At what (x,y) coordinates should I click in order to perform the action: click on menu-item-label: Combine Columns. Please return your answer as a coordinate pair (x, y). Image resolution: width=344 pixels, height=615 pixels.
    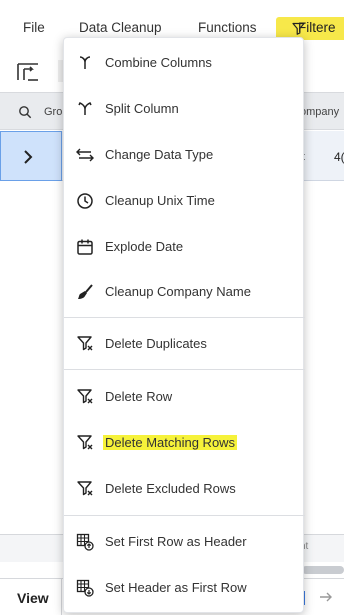
    Looking at the image, I should click on (158, 62).